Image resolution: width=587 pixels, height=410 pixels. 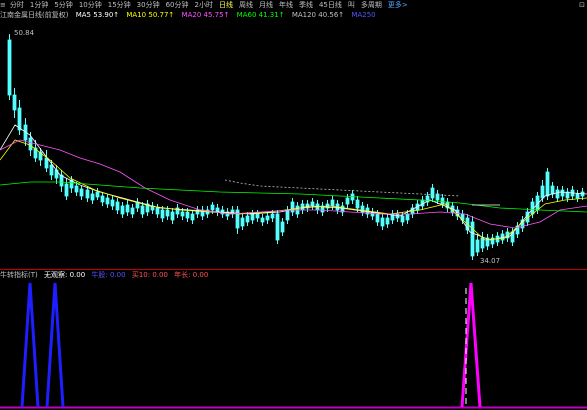 What do you see at coordinates (490, 261) in the screenshot?
I see `low-price-label: 34.07` at bounding box center [490, 261].